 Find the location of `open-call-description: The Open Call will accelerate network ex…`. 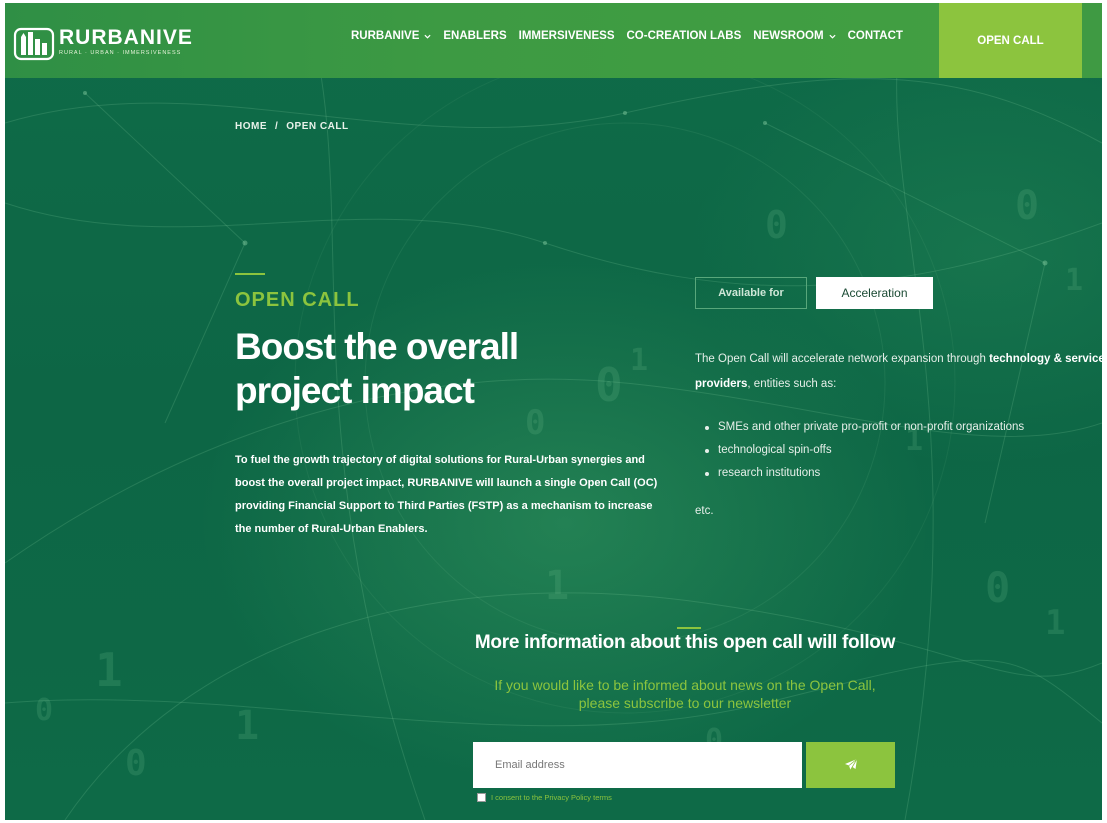

open-call-description: The Open Call will accelerate network ex… is located at coordinates (898, 372).